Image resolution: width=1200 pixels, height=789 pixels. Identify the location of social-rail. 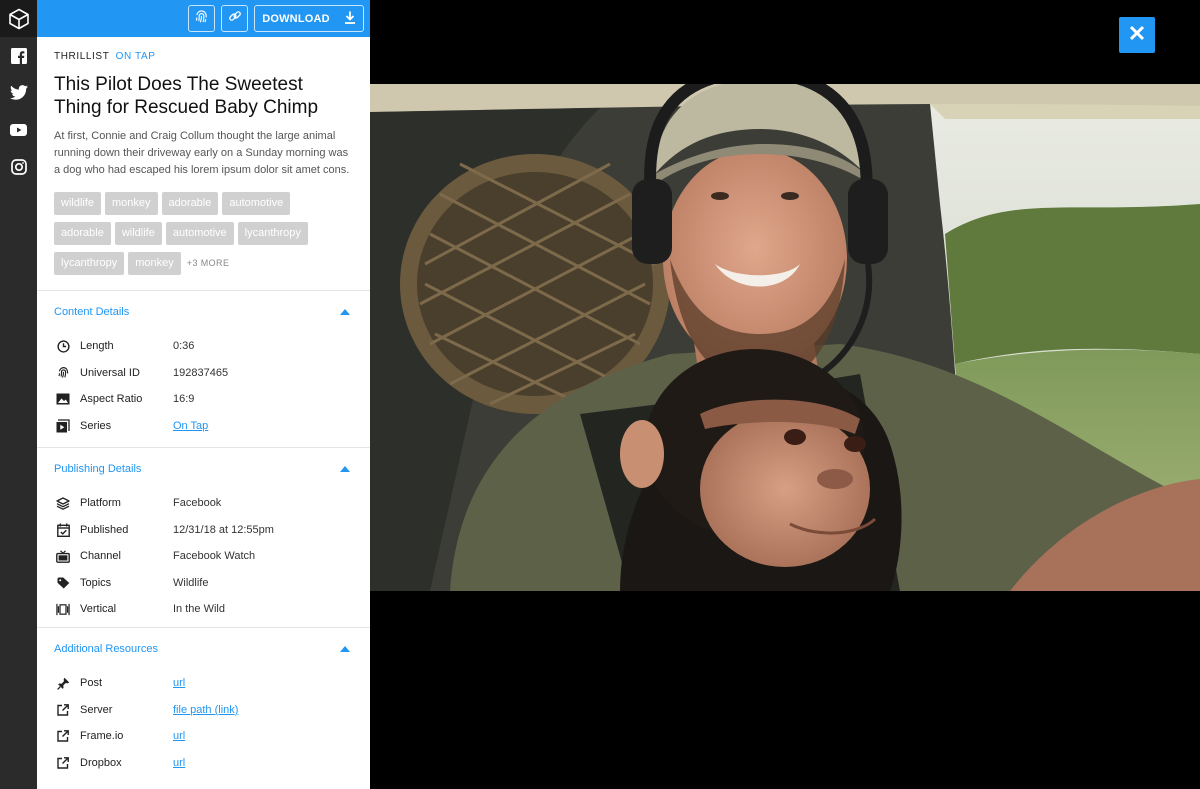
(18, 394).